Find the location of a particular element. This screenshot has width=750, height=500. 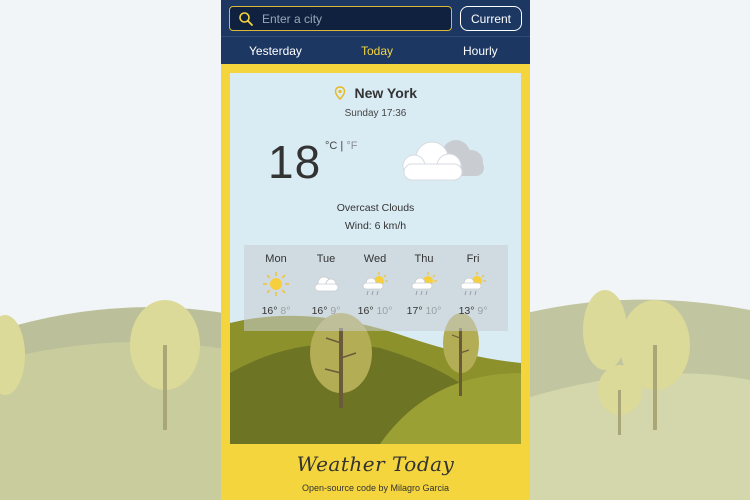

top-bar: Current Yesterday Today Hourly is located at coordinates (375, 32).